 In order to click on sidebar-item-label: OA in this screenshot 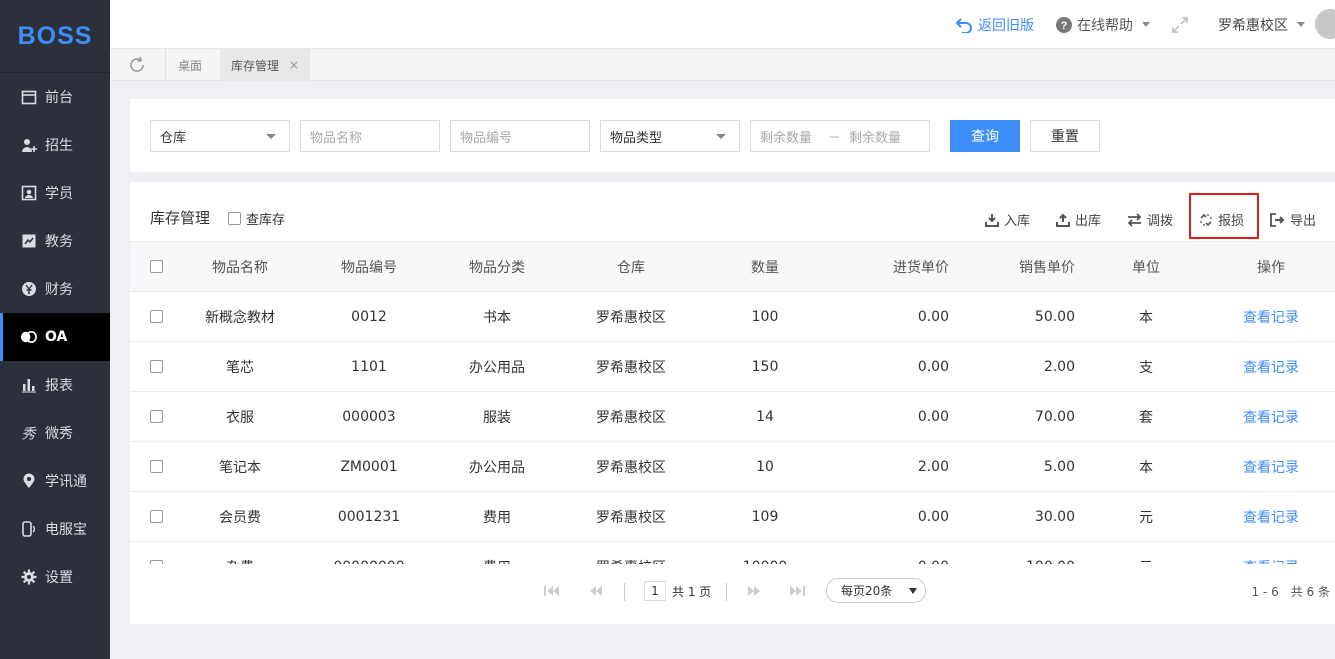, I will do `click(56, 337)`.